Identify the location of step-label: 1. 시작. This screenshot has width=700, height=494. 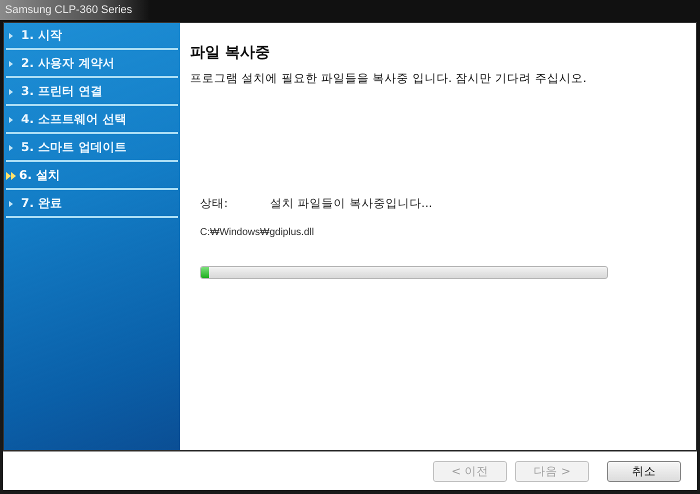
(41, 35).